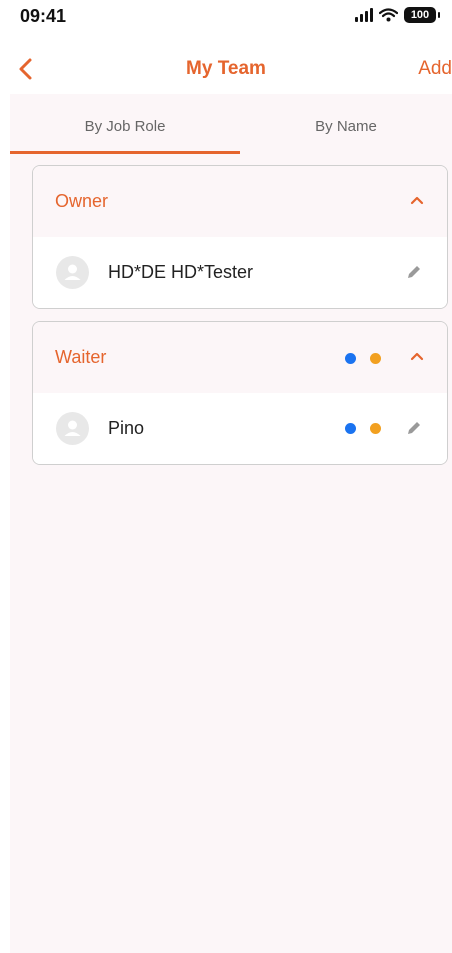 This screenshot has width=452, height=953. Describe the element at coordinates (125, 152) in the screenshot. I see `active-tab-indicator` at that location.